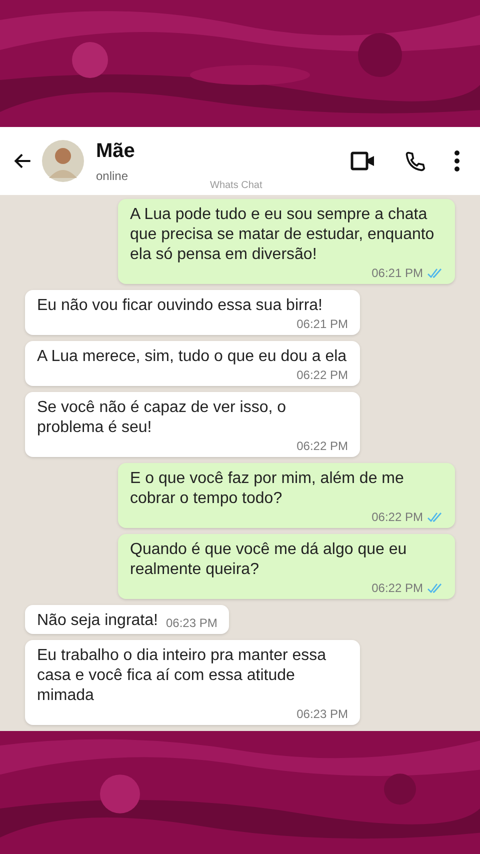 Image resolution: width=480 pixels, height=854 pixels. I want to click on message-text: Não seja ingrata!, so click(97, 621).